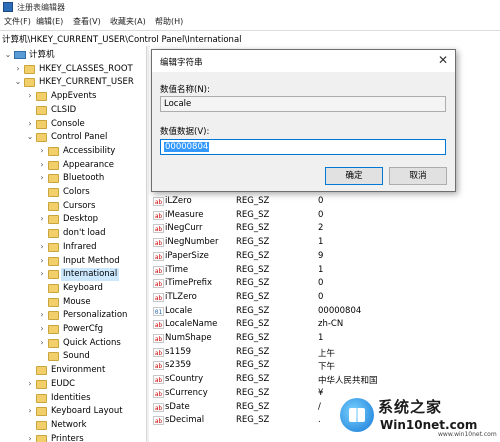  What do you see at coordinates (331, 324) in the screenshot?
I see `value-data: zh-CN` at bounding box center [331, 324].